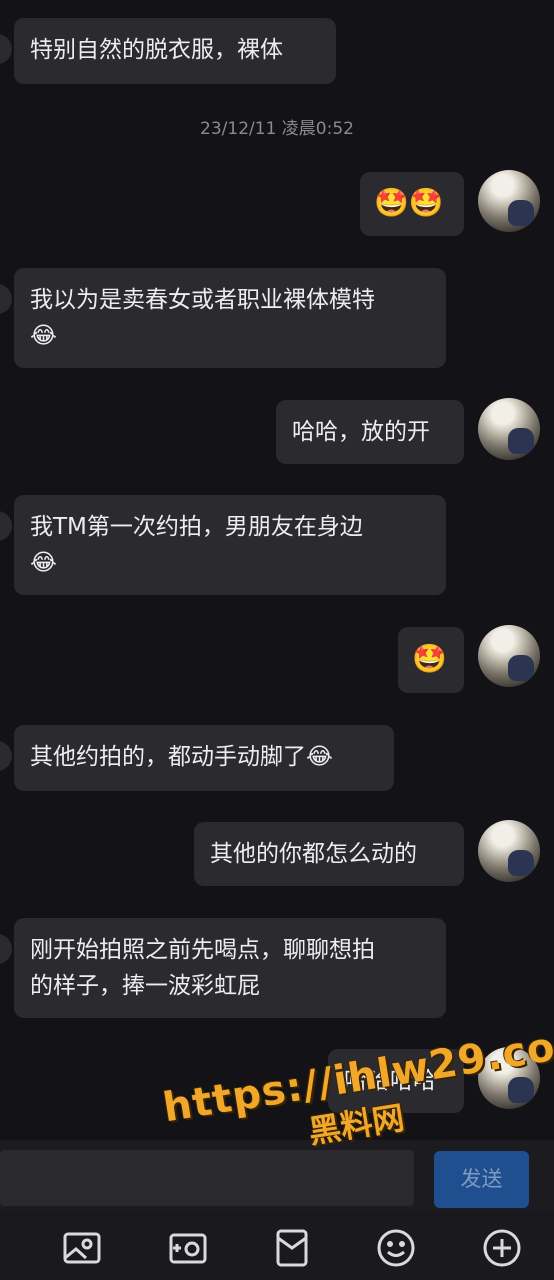  Describe the element at coordinates (277, 129) in the screenshot. I see `timestamp: 23/12/11 凌晨0:52` at that location.